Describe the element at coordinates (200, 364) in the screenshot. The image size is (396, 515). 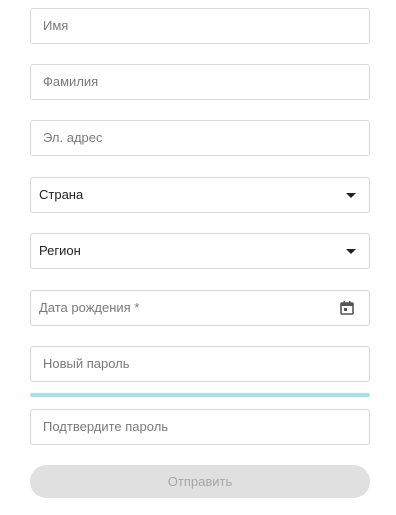
I see `new-password-field: Новый пароль` at that location.